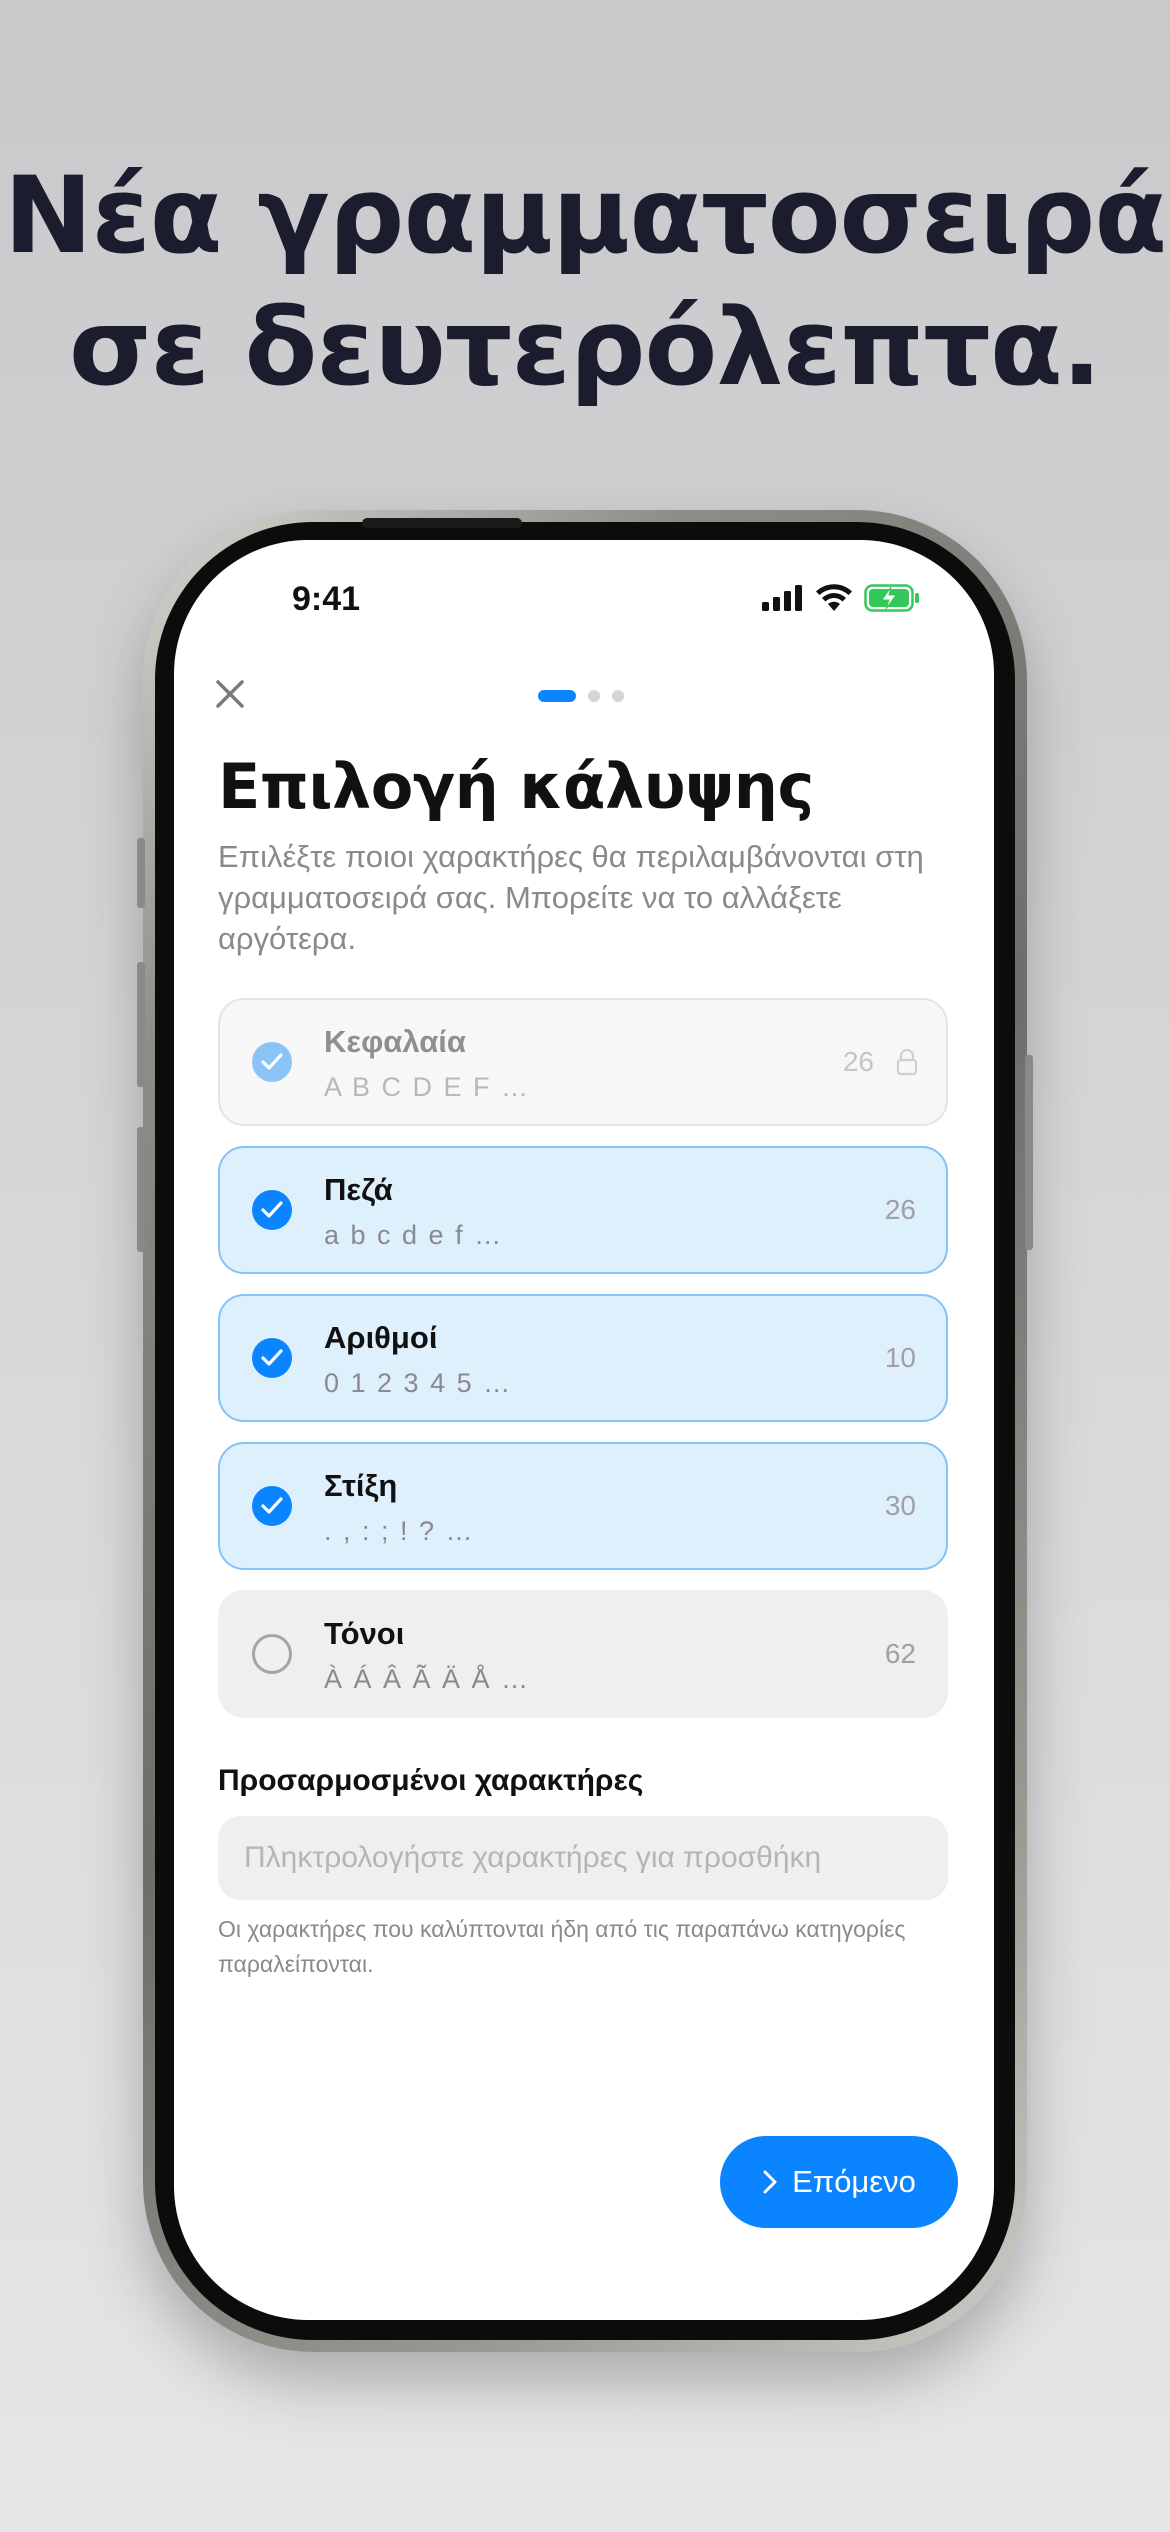  Describe the element at coordinates (900, 1653) in the screenshot. I see `option-count: 62` at that location.